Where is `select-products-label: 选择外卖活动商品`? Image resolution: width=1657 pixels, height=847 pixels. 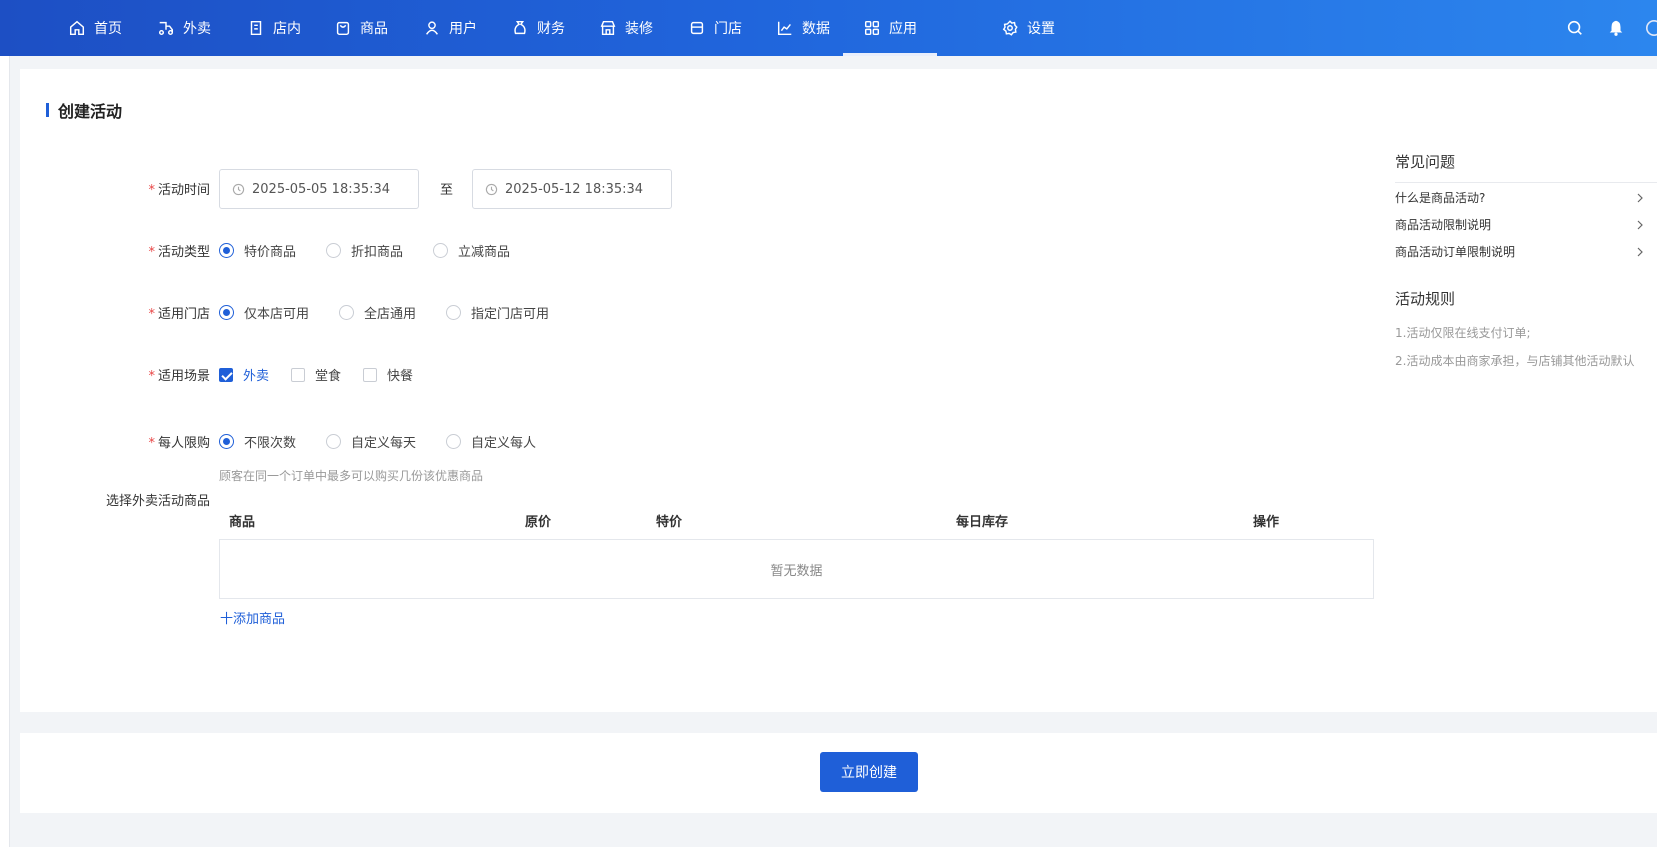
select-products-label: 选择外卖活动商品 is located at coordinates (157, 501).